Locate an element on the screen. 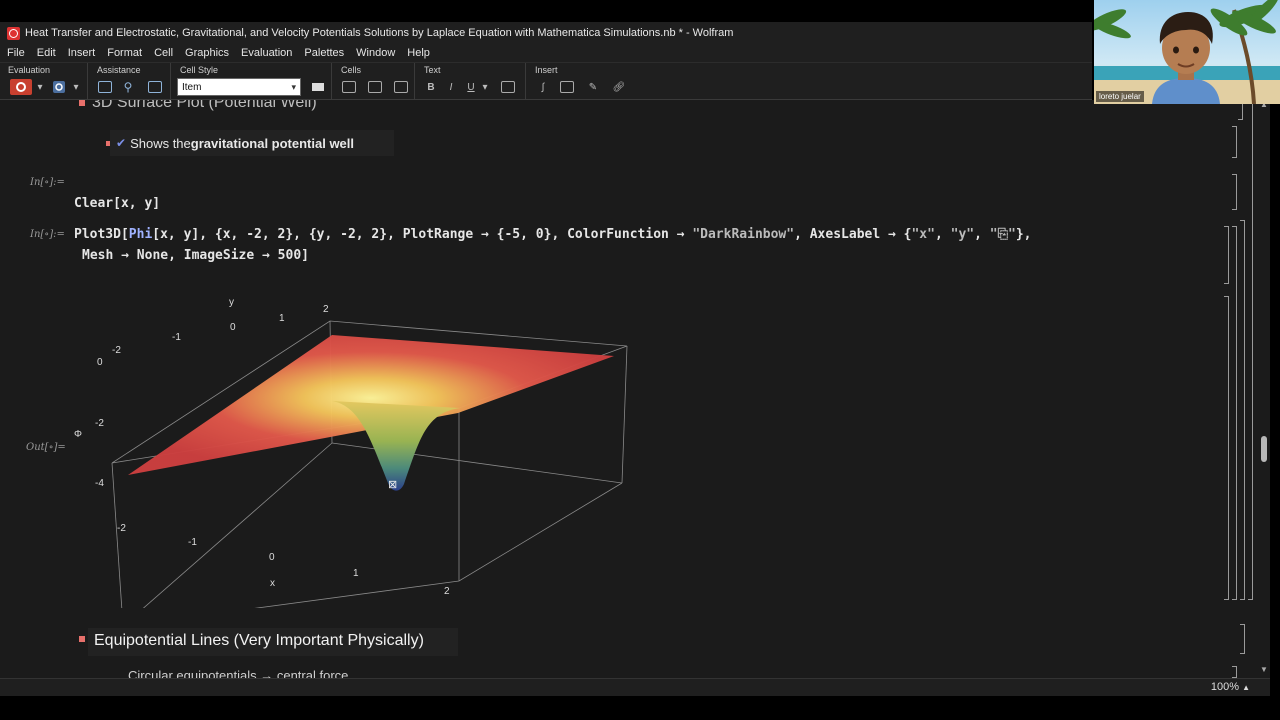 Image resolution: width=1280 pixels, height=720 pixels. webcam-avatar-image is located at coordinates (1187, 52).